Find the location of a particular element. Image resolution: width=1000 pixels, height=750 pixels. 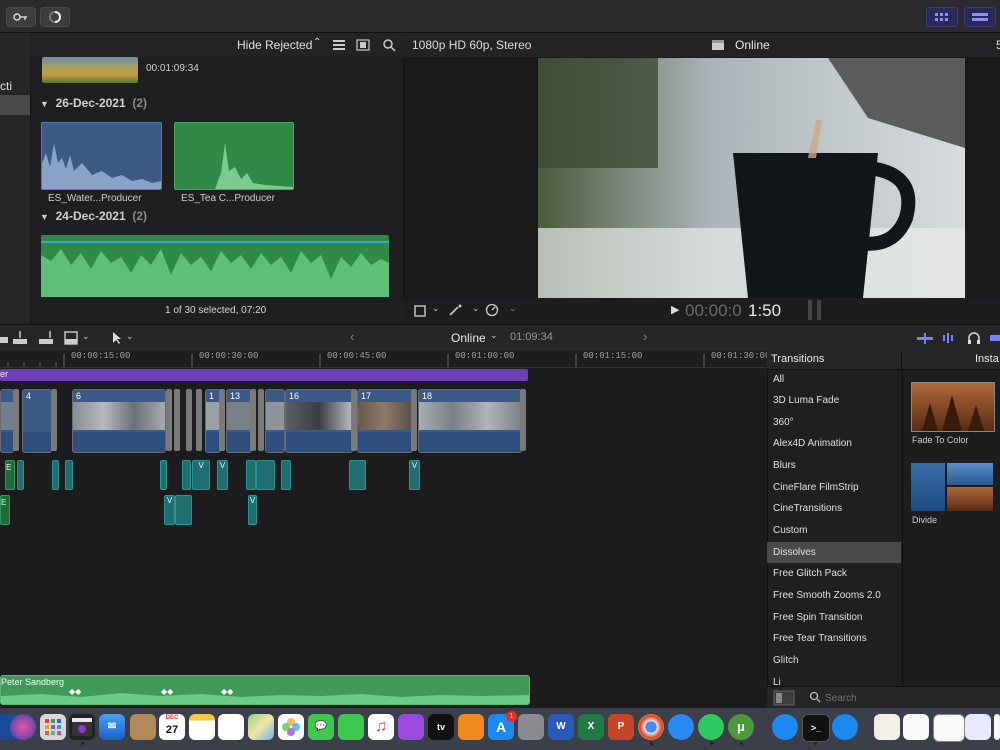

audio-skimming-icon is located at coordinates (950, 338).